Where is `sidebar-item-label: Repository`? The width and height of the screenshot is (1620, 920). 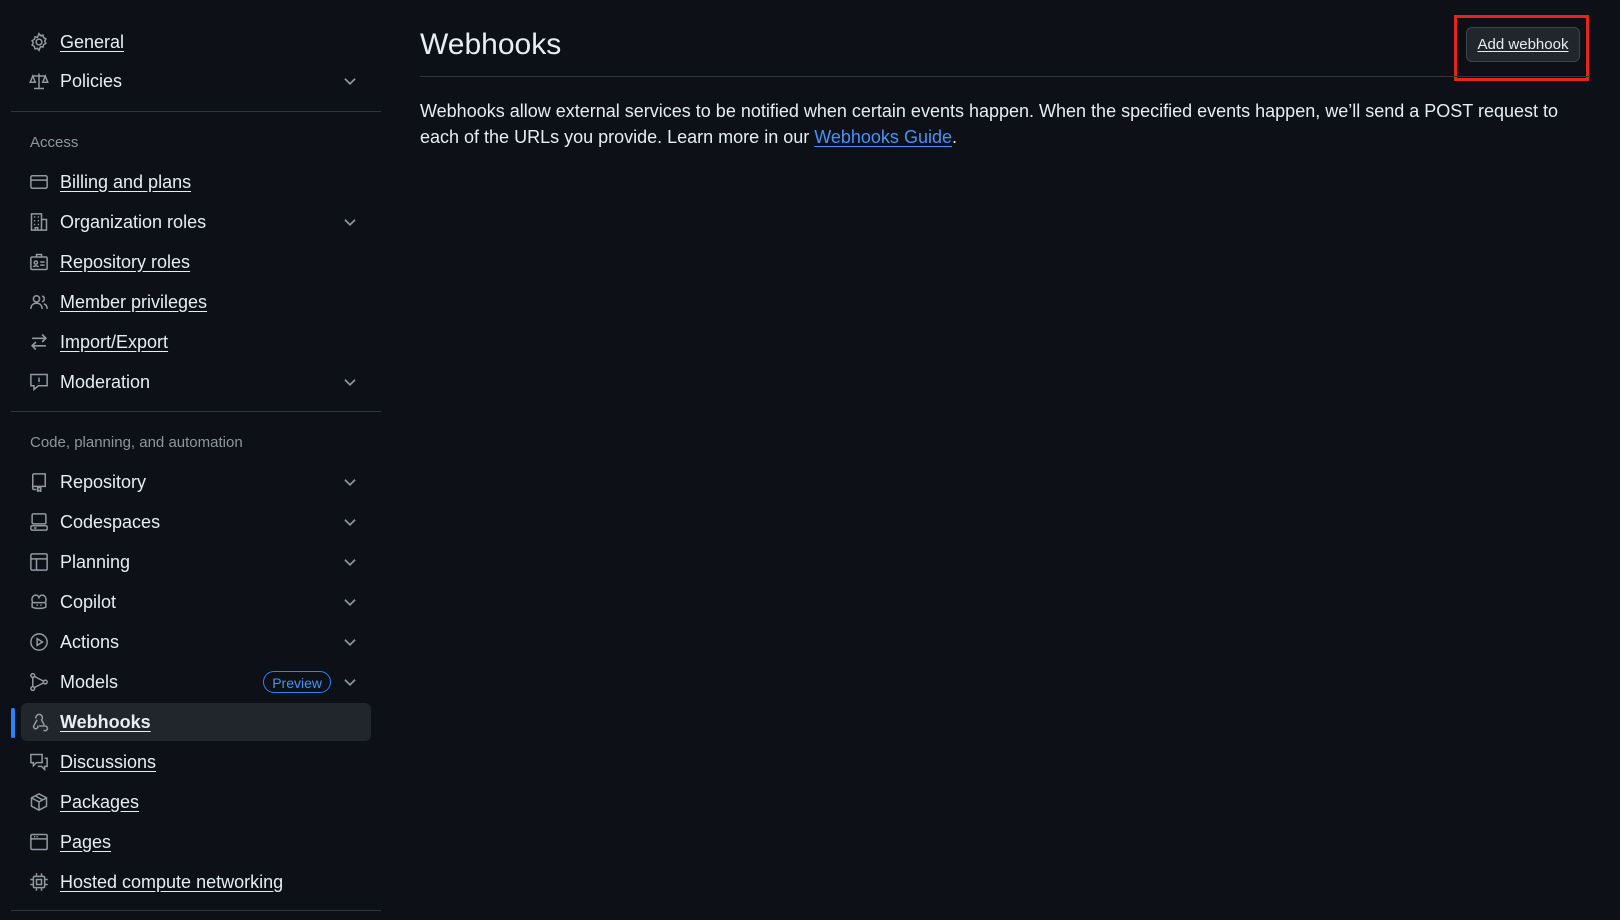 sidebar-item-label: Repository is located at coordinates (103, 481).